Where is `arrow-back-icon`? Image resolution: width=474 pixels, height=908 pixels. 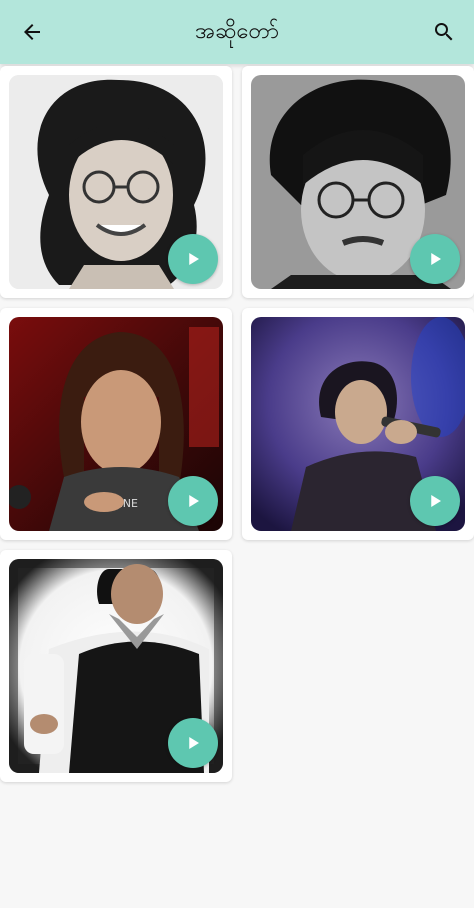
arrow-back-icon is located at coordinates (32, 32).